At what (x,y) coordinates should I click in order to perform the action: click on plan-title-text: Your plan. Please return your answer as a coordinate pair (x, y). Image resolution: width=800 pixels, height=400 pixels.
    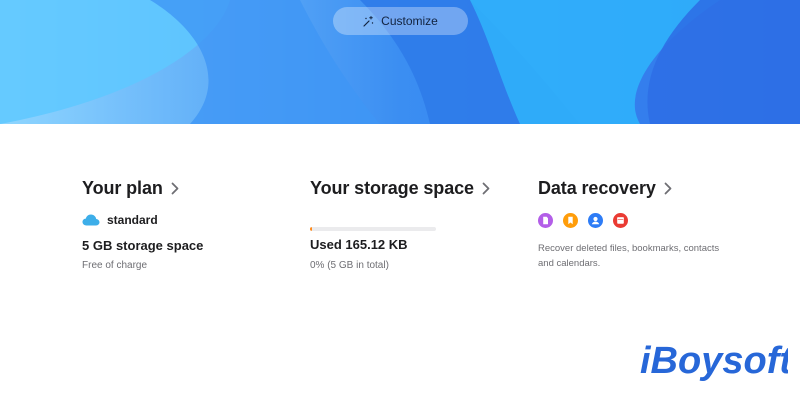
    Looking at the image, I should click on (122, 188).